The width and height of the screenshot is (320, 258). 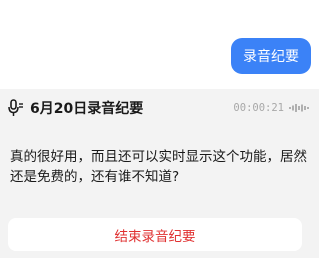 I want to click on user-message-text: 录音纪要, so click(x=271, y=57).